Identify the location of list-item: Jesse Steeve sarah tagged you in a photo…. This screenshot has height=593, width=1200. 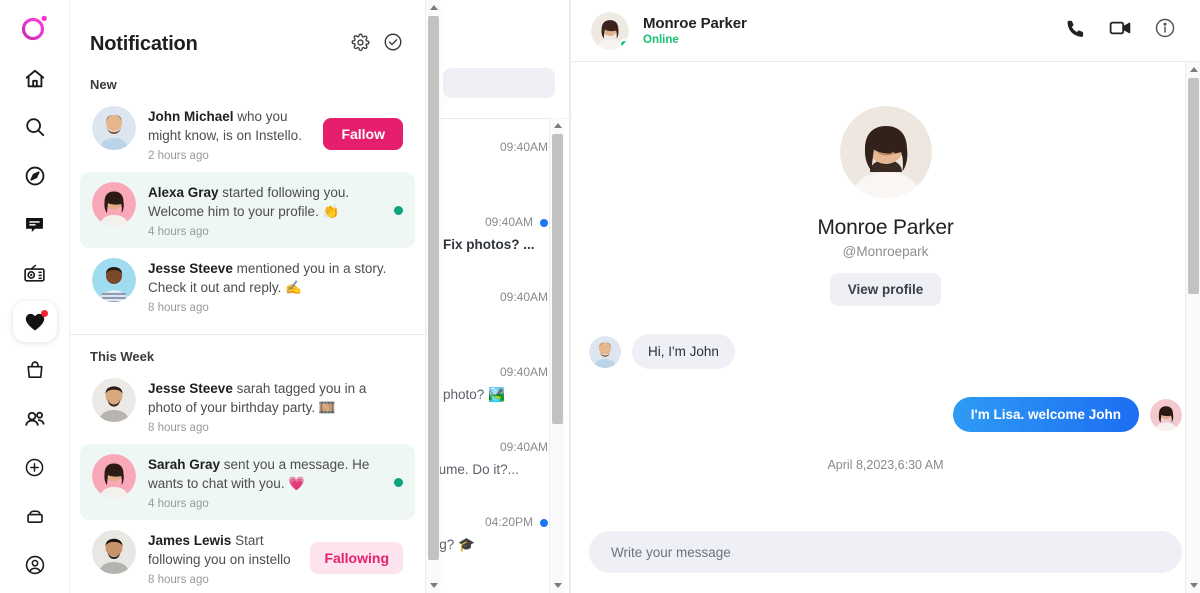
(247, 406).